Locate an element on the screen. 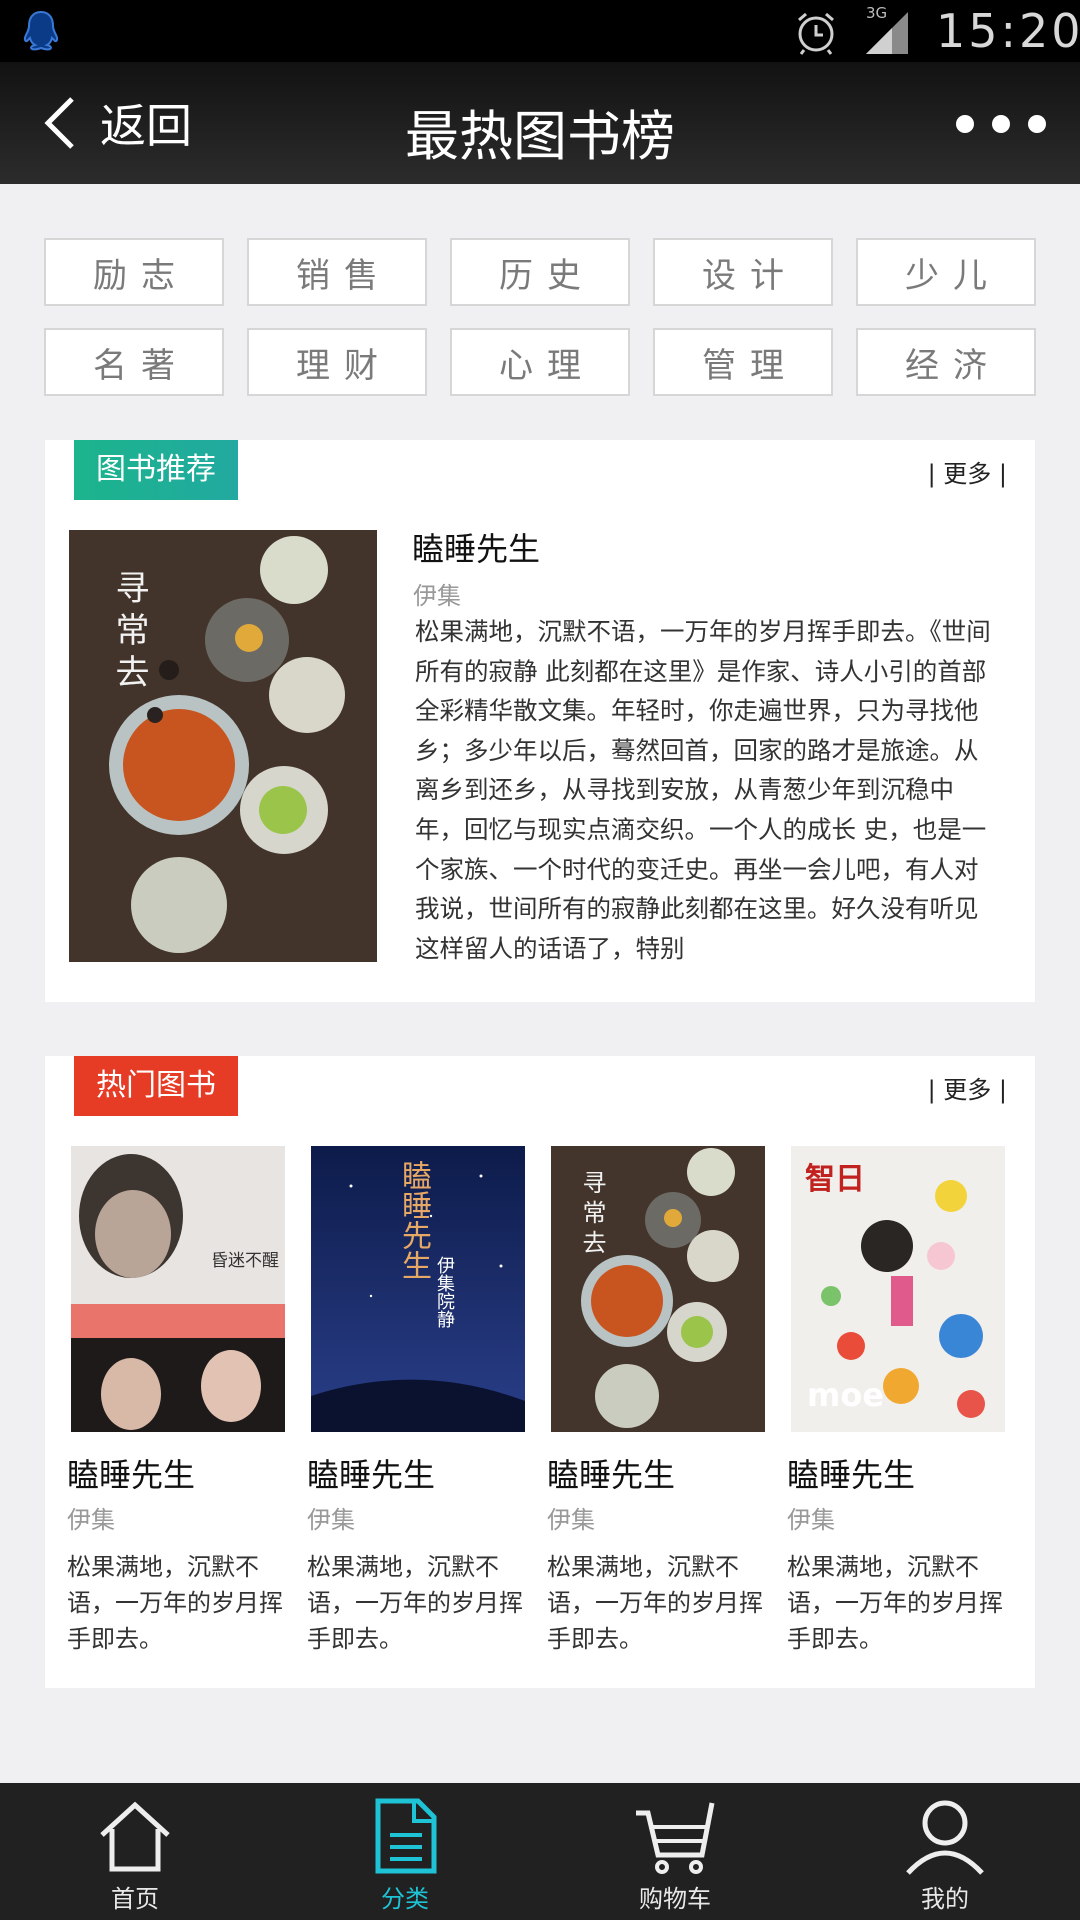 This screenshot has width=1080, height=1920. status-bar: 3G 15:20 is located at coordinates (540, 31).